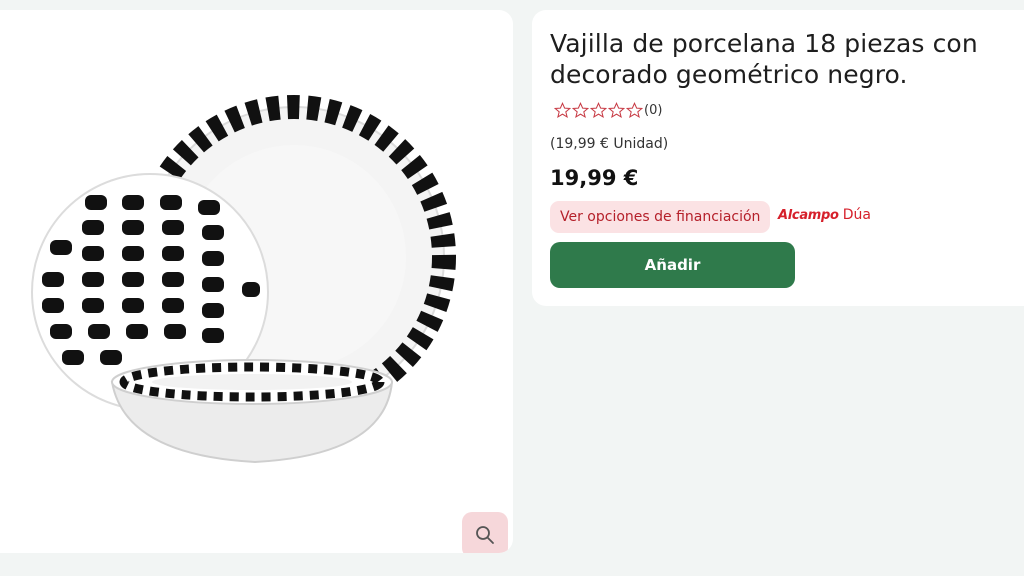 This screenshot has height=576, width=1024. Describe the element at coordinates (856, 215) in the screenshot. I see `brand-sub: Dúa` at that location.